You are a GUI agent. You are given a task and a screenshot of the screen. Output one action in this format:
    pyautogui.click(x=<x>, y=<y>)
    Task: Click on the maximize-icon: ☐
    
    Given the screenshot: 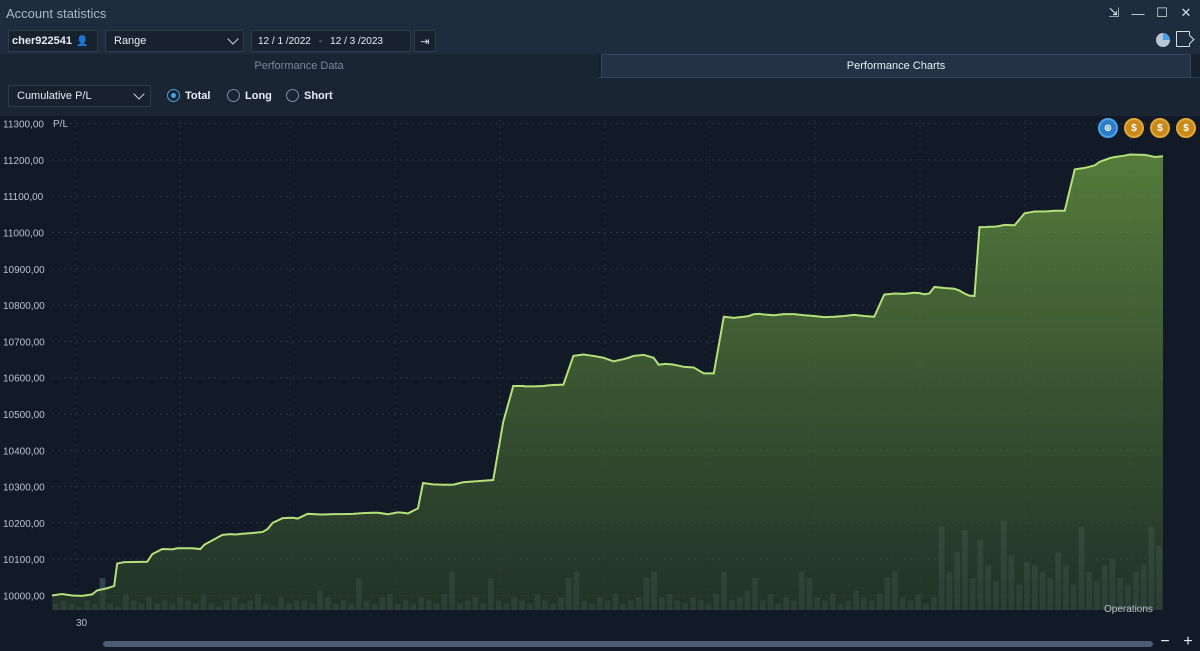 What is the action you would take?
    pyautogui.click(x=1162, y=13)
    